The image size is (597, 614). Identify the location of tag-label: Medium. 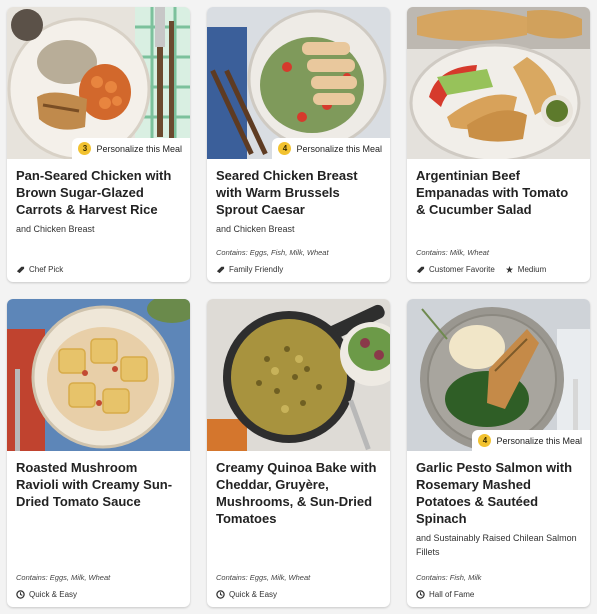
(532, 269).